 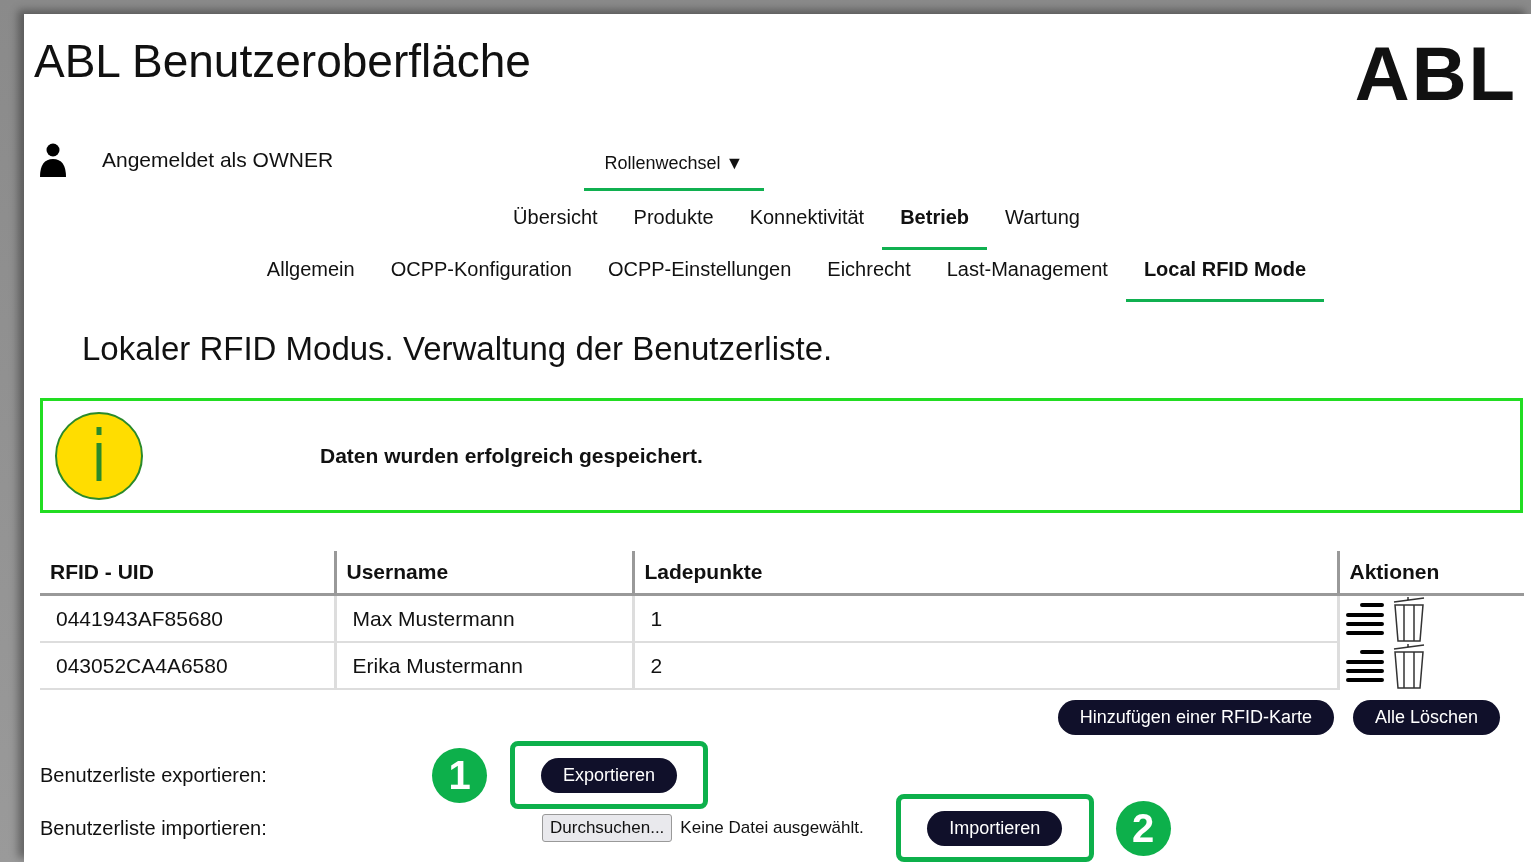 What do you see at coordinates (1431, 573) in the screenshot?
I see `column-header: Aktionen` at bounding box center [1431, 573].